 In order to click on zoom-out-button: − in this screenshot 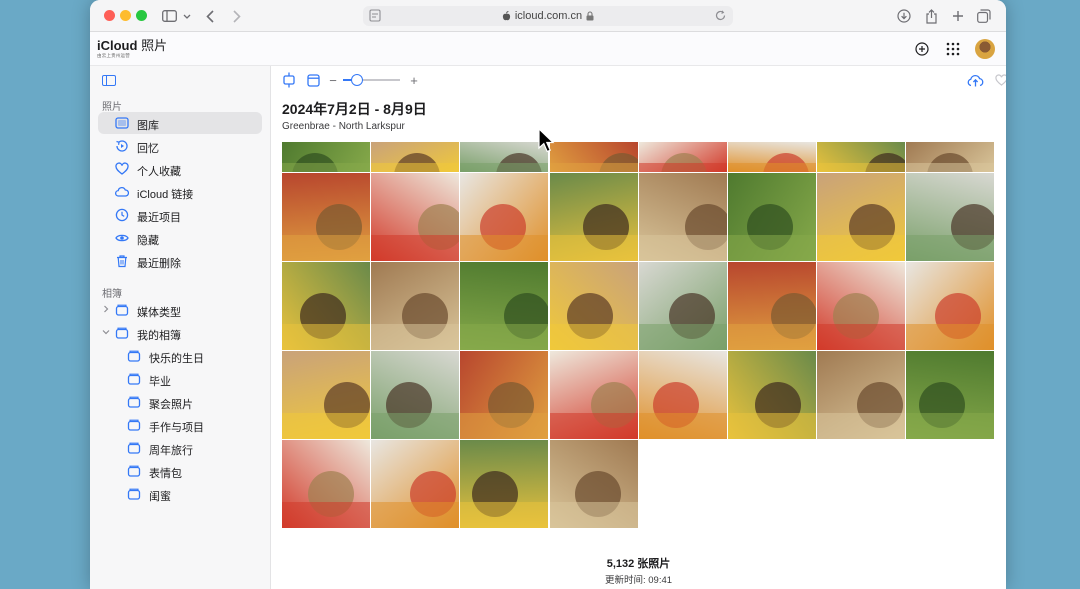, I will do `click(333, 80)`.